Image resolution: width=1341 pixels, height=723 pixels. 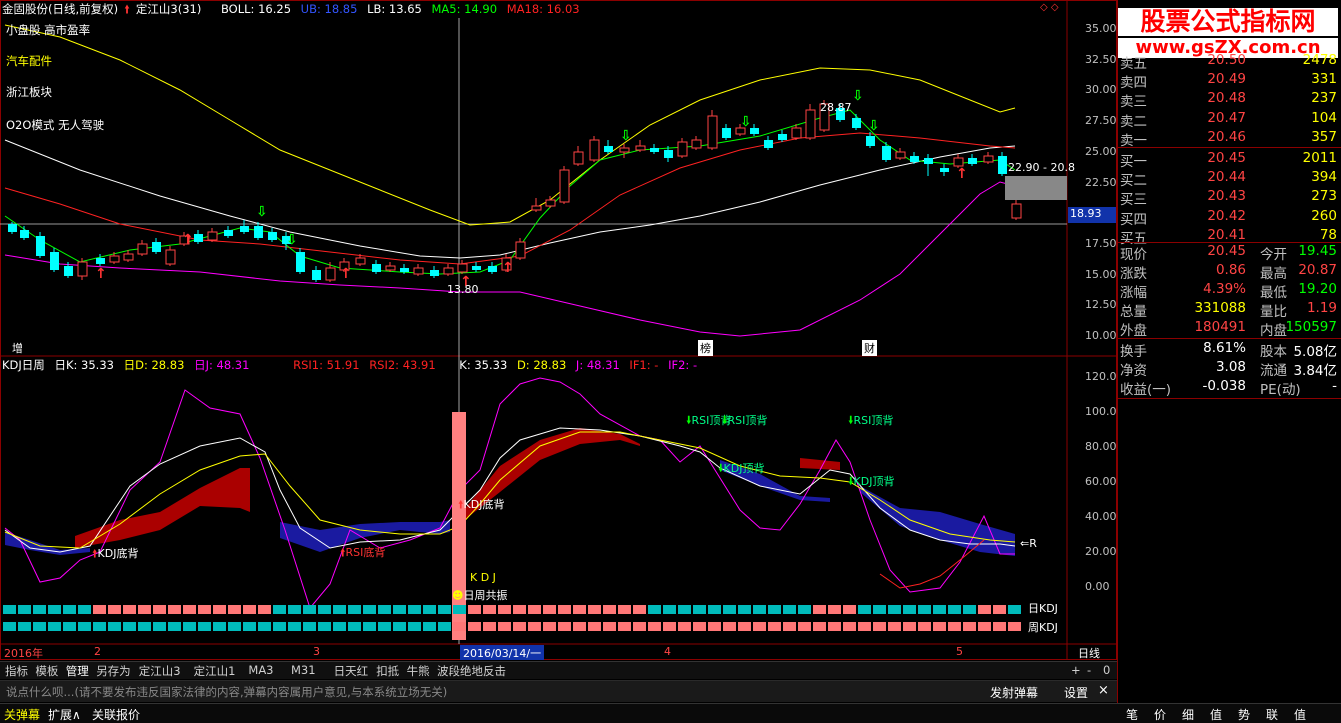 I want to click on kdj-bottom-label-1: 🠙KDJ底背, so click(x=115, y=553).